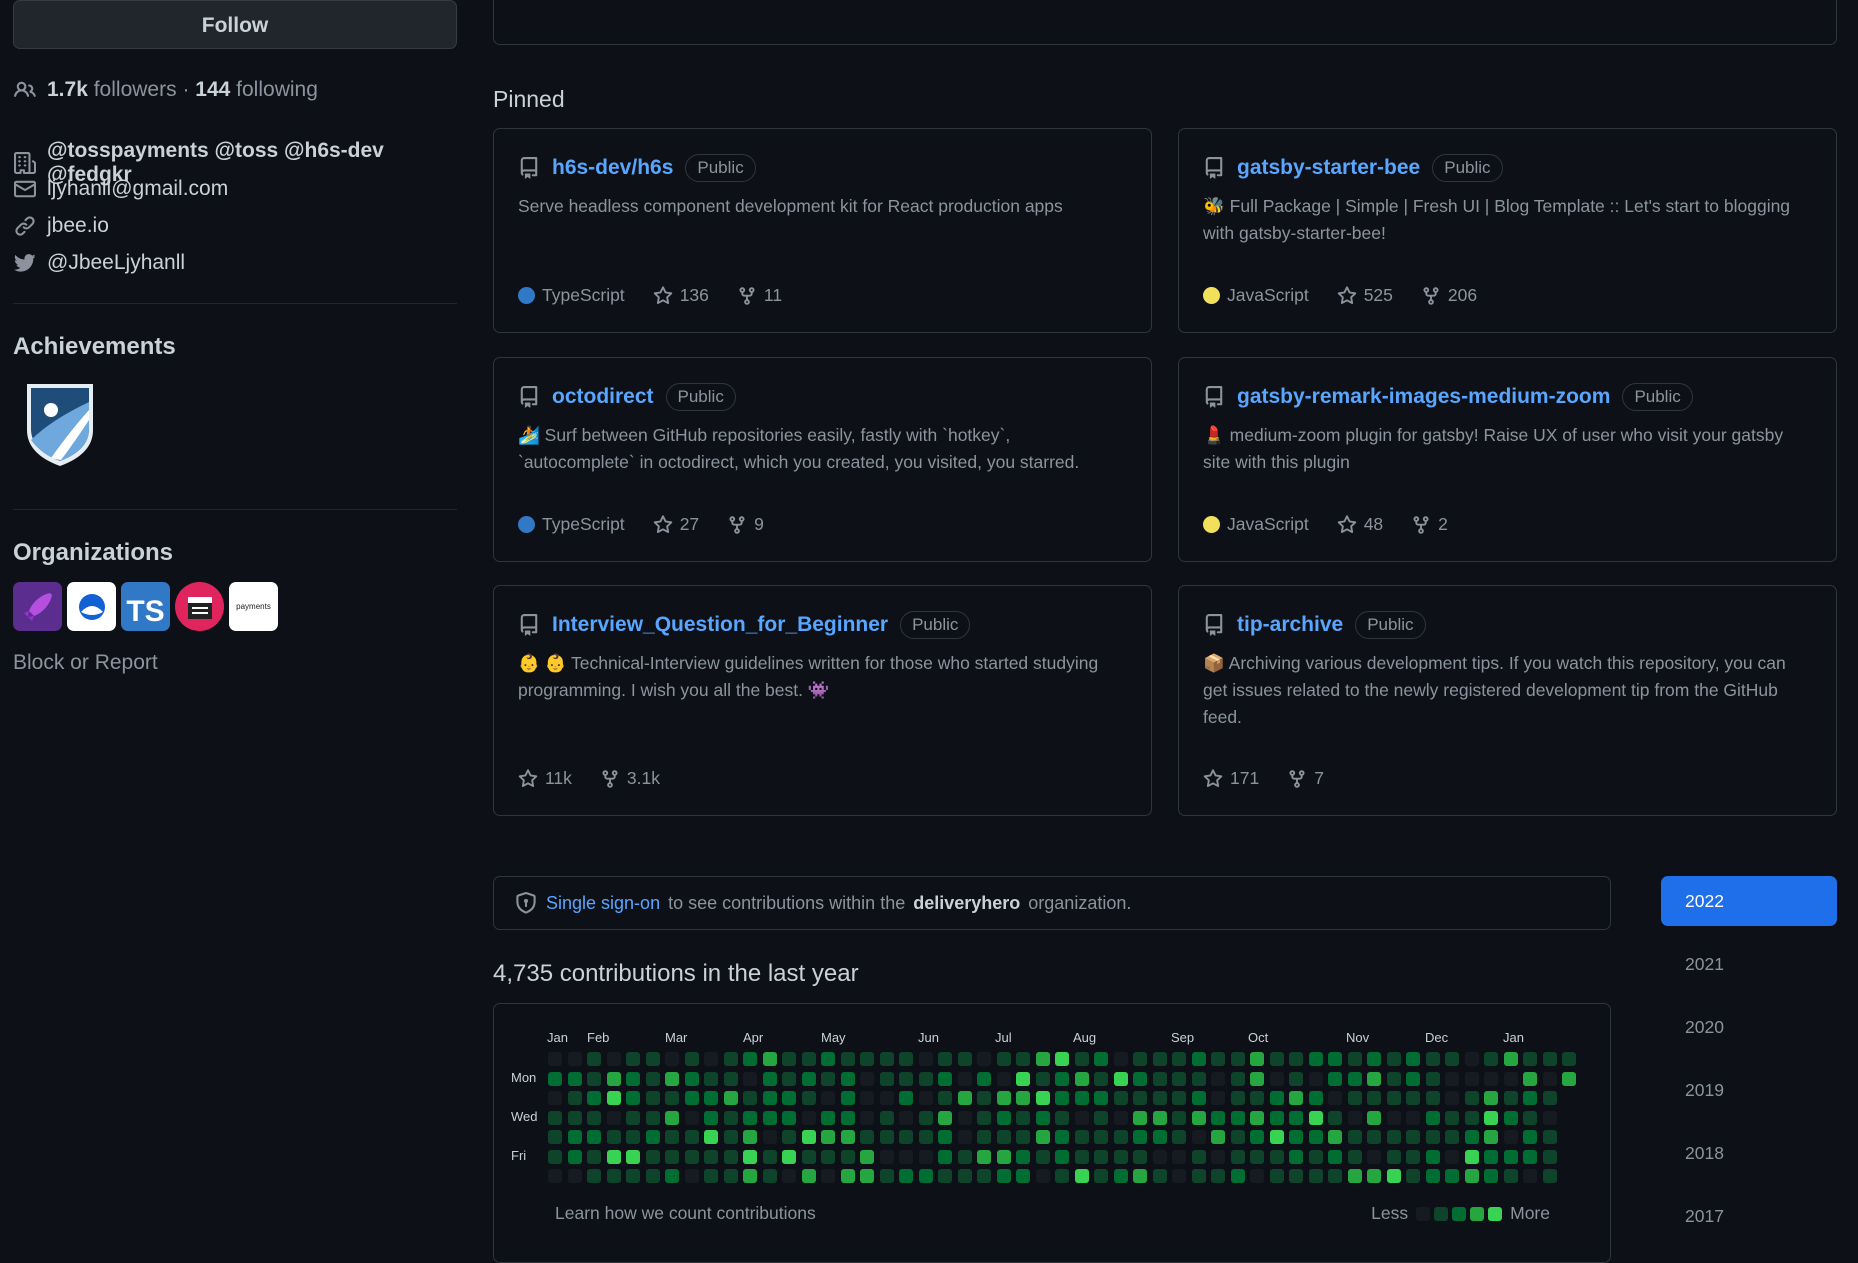  What do you see at coordinates (1305, 778) in the screenshot?
I see `repo-forks: 7` at bounding box center [1305, 778].